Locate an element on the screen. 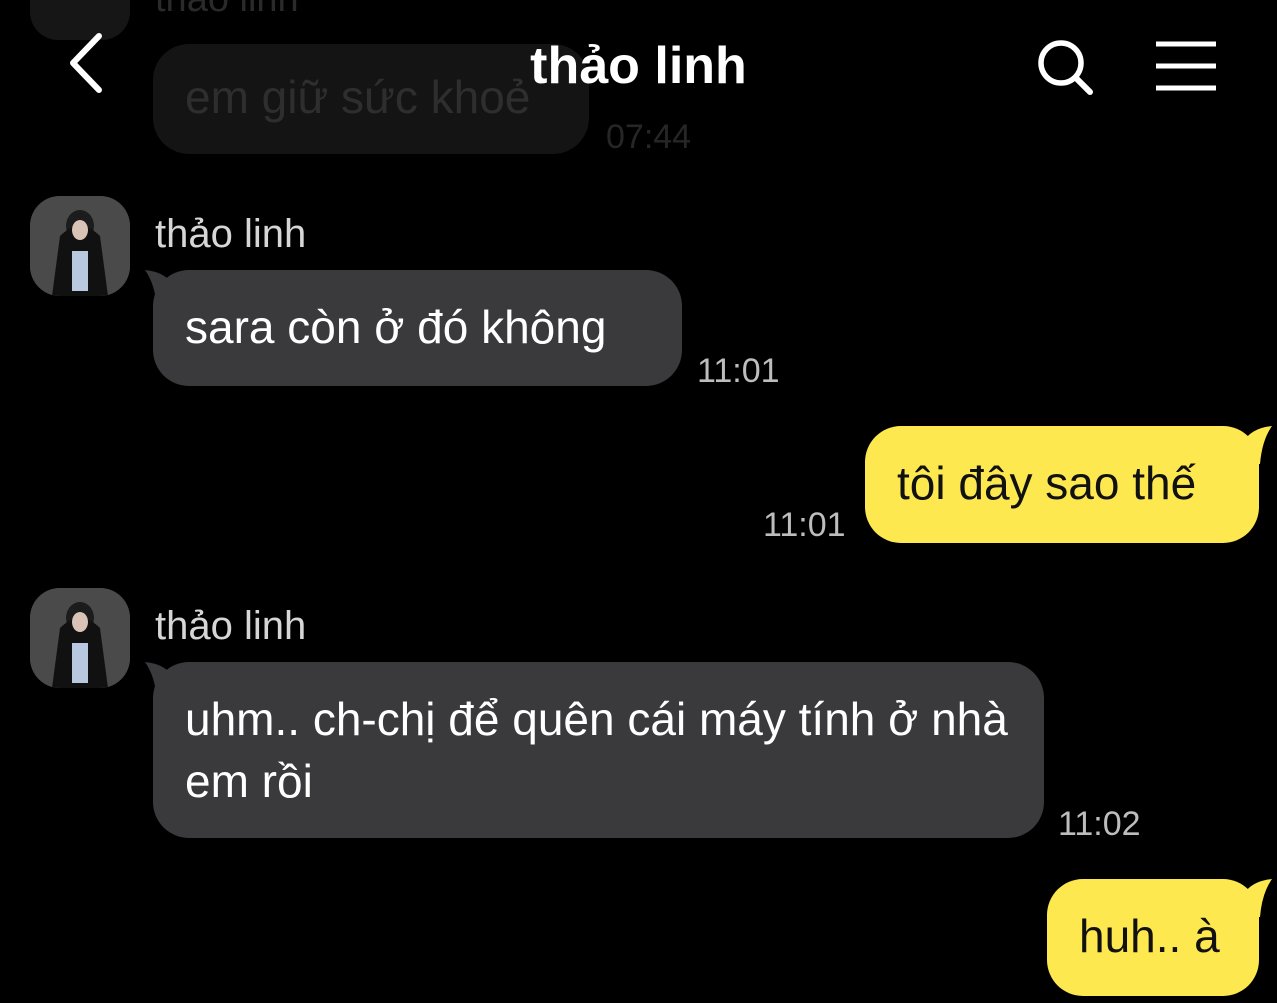  menu-icon is located at coordinates (1186, 66).